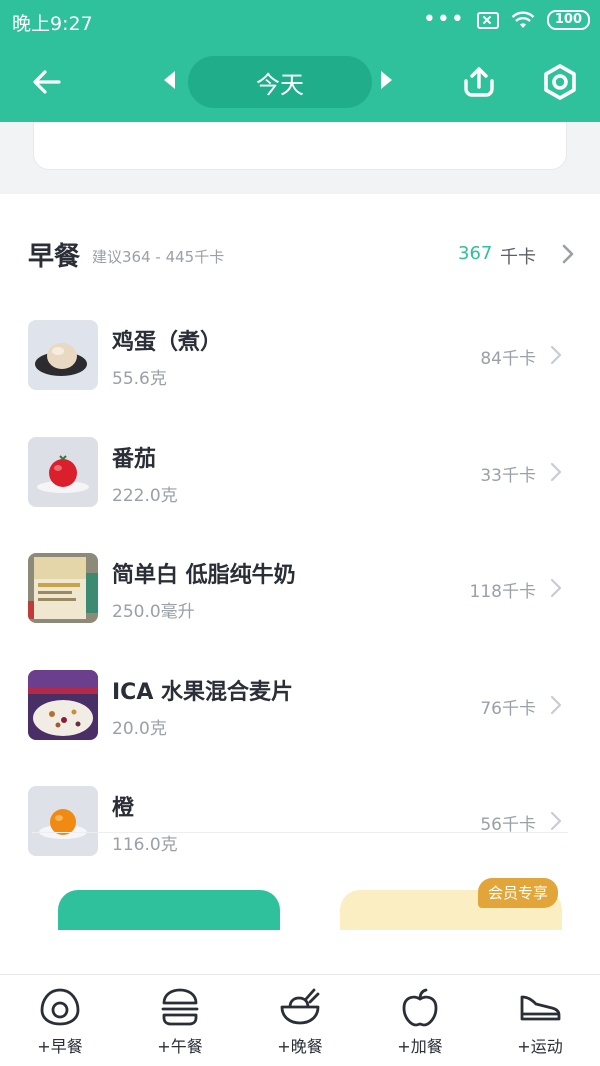 This screenshot has width=600, height=1066. I want to click on next-day-button, so click(386, 80).